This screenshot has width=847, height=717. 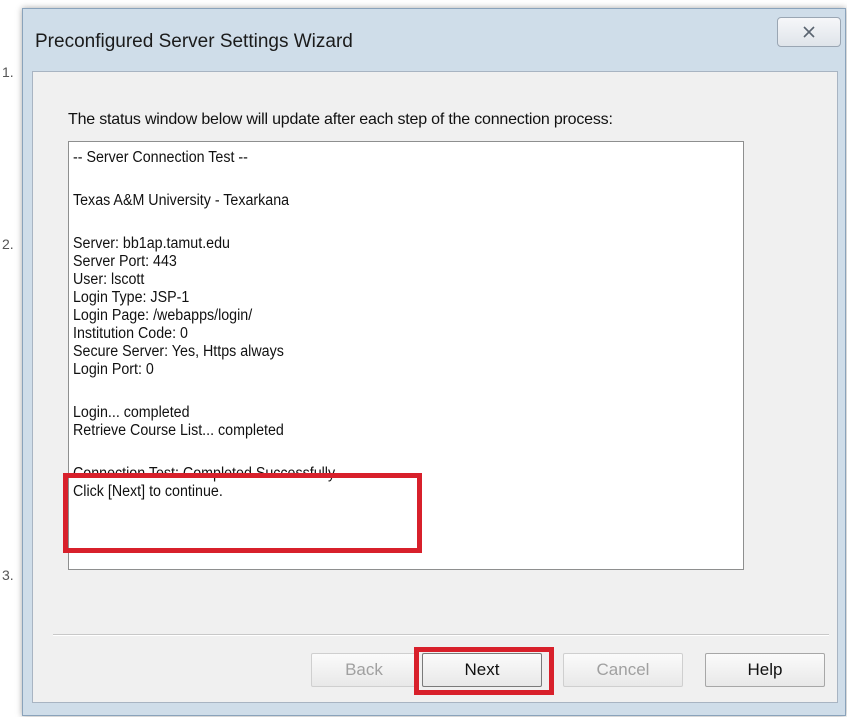 What do you see at coordinates (131, 412) in the screenshot?
I see `status-line: Login... completed` at bounding box center [131, 412].